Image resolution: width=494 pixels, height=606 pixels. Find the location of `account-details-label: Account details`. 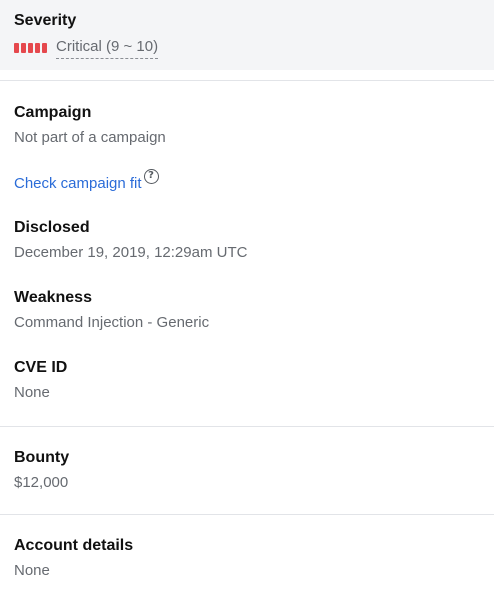

account-details-label: Account details is located at coordinates (74, 545).